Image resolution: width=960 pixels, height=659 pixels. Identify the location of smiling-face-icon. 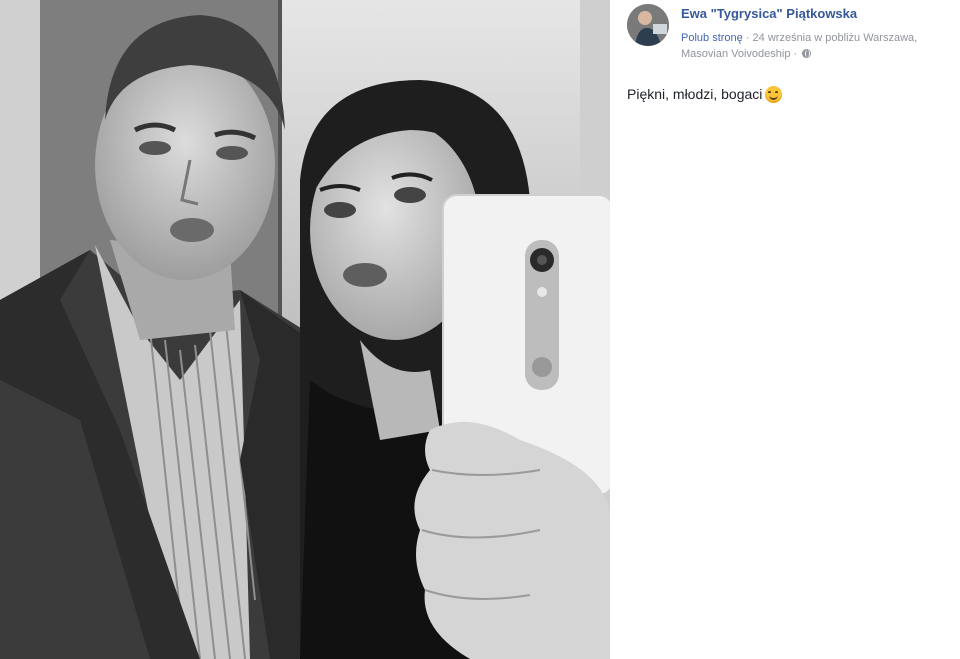
(774, 94).